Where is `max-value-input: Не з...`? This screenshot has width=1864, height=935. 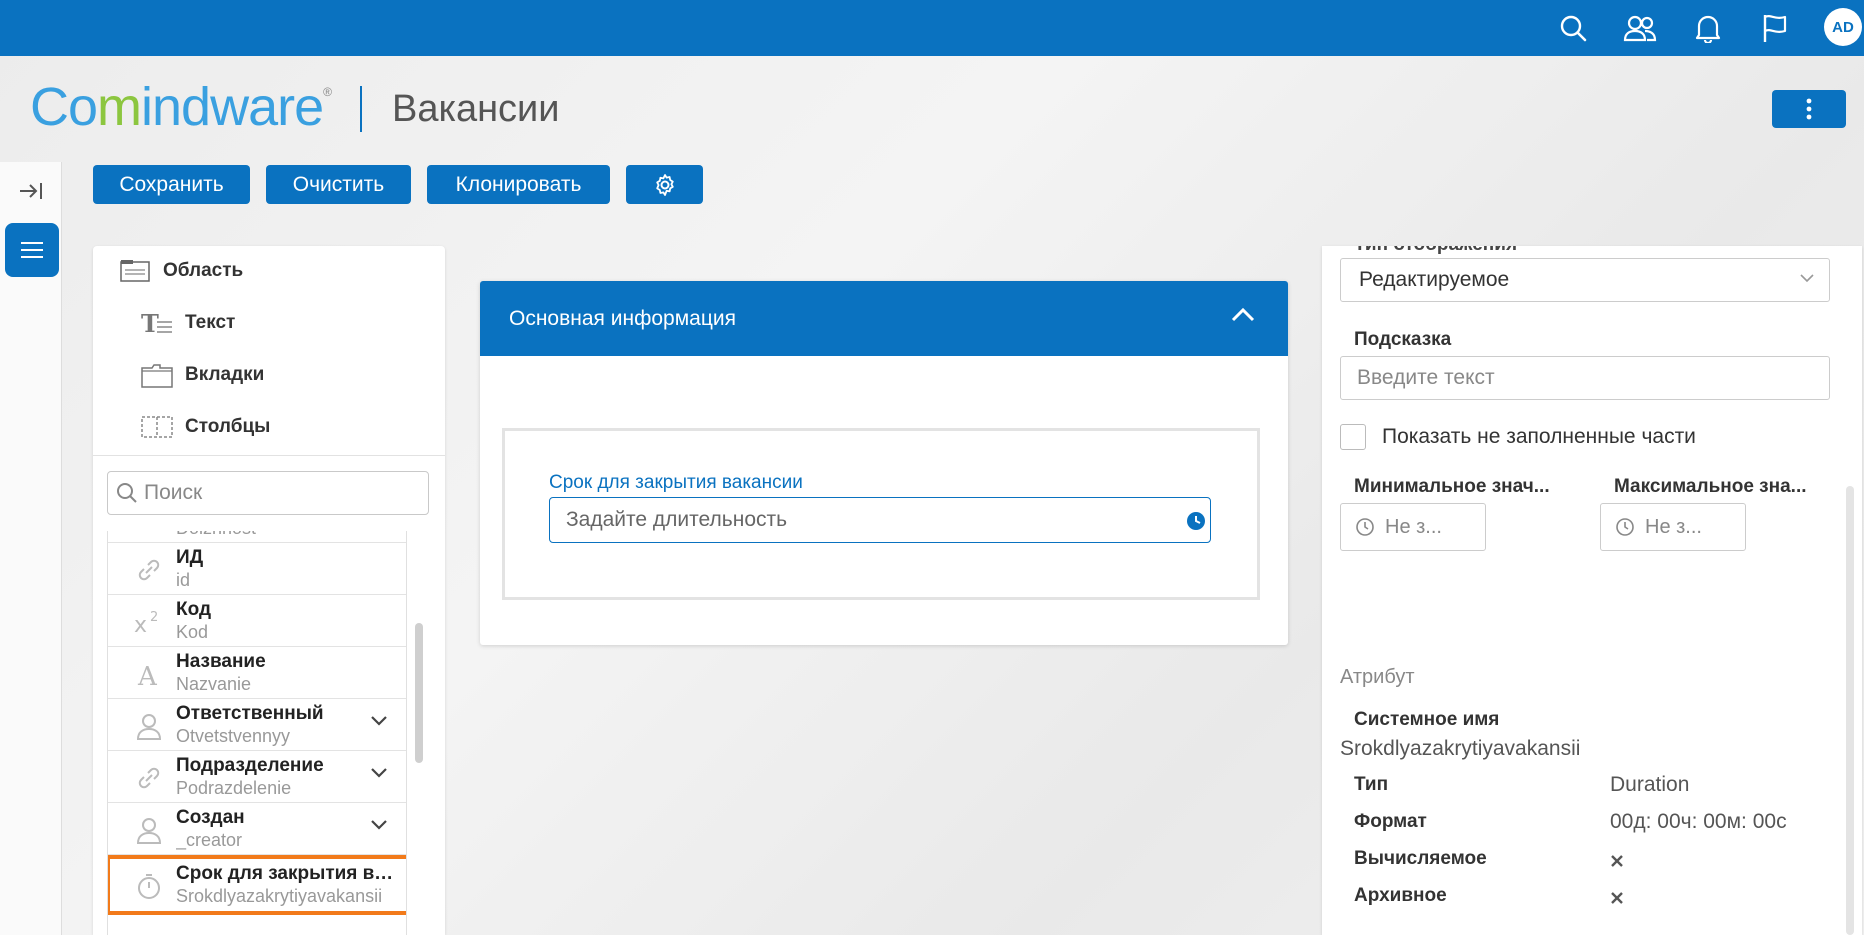
max-value-input: Не з... is located at coordinates (1673, 527).